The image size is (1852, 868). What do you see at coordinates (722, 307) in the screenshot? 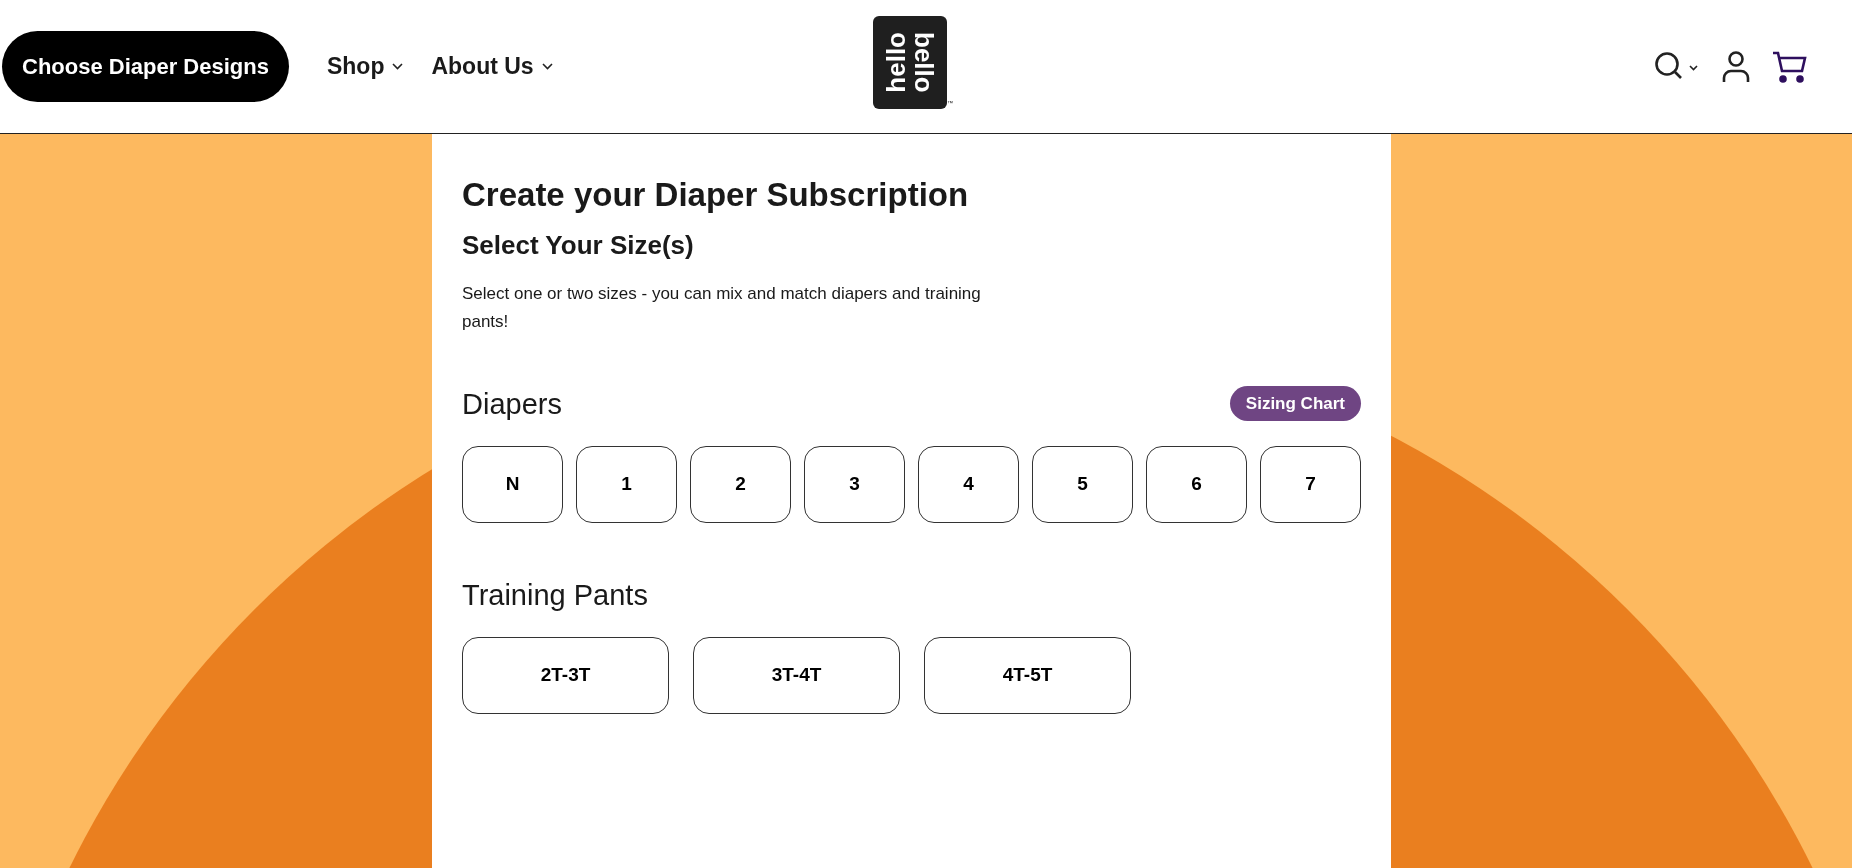
I see `description: Select one or two sizes - you can mix and match diapers and training pants!` at bounding box center [722, 307].